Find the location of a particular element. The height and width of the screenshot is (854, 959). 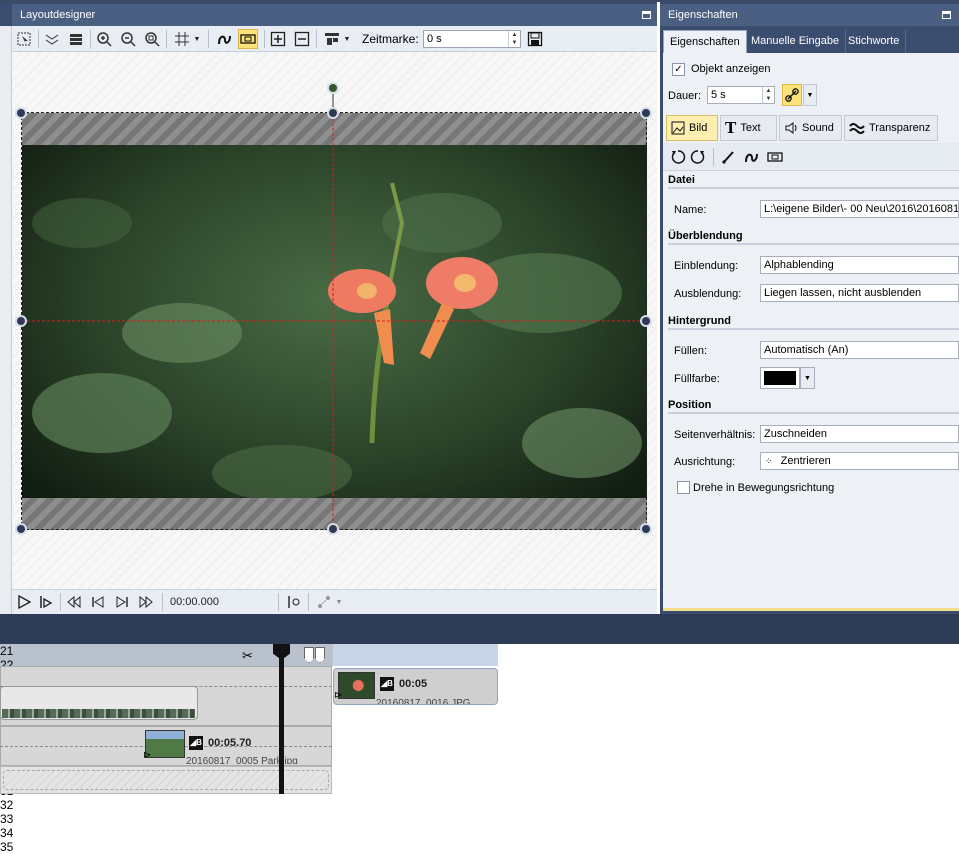

play-icon is located at coordinates (24, 602).